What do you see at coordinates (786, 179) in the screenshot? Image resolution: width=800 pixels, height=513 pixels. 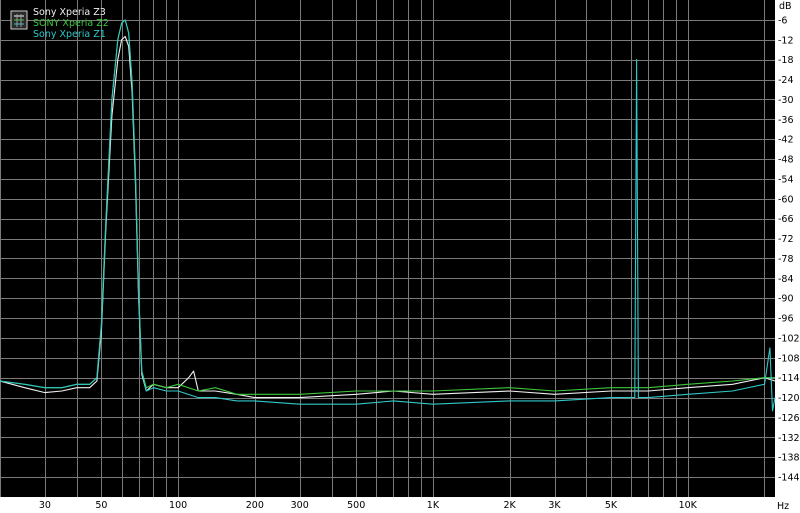 I see `y-tick-label: -54` at bounding box center [786, 179].